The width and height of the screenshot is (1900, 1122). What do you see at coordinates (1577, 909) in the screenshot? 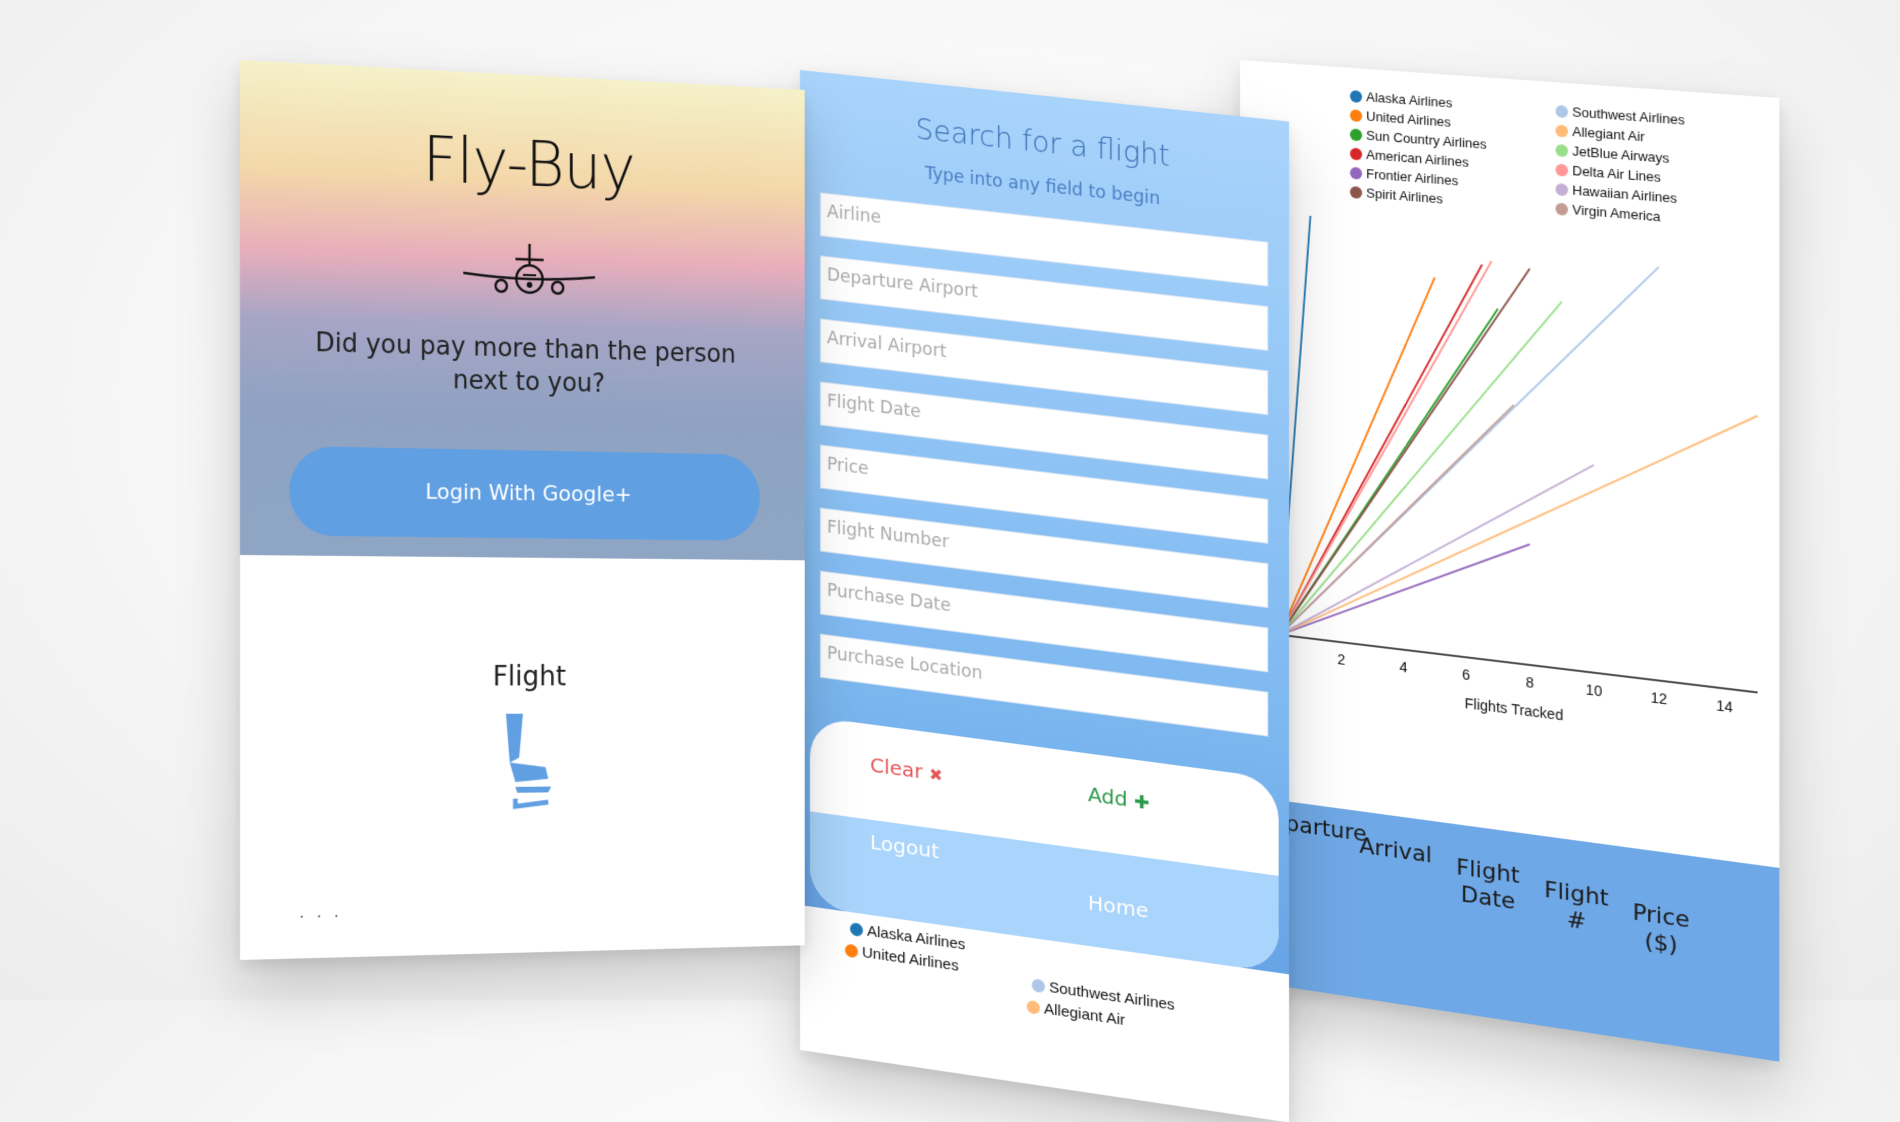
I see `header-flight-number: Flight #` at bounding box center [1577, 909].